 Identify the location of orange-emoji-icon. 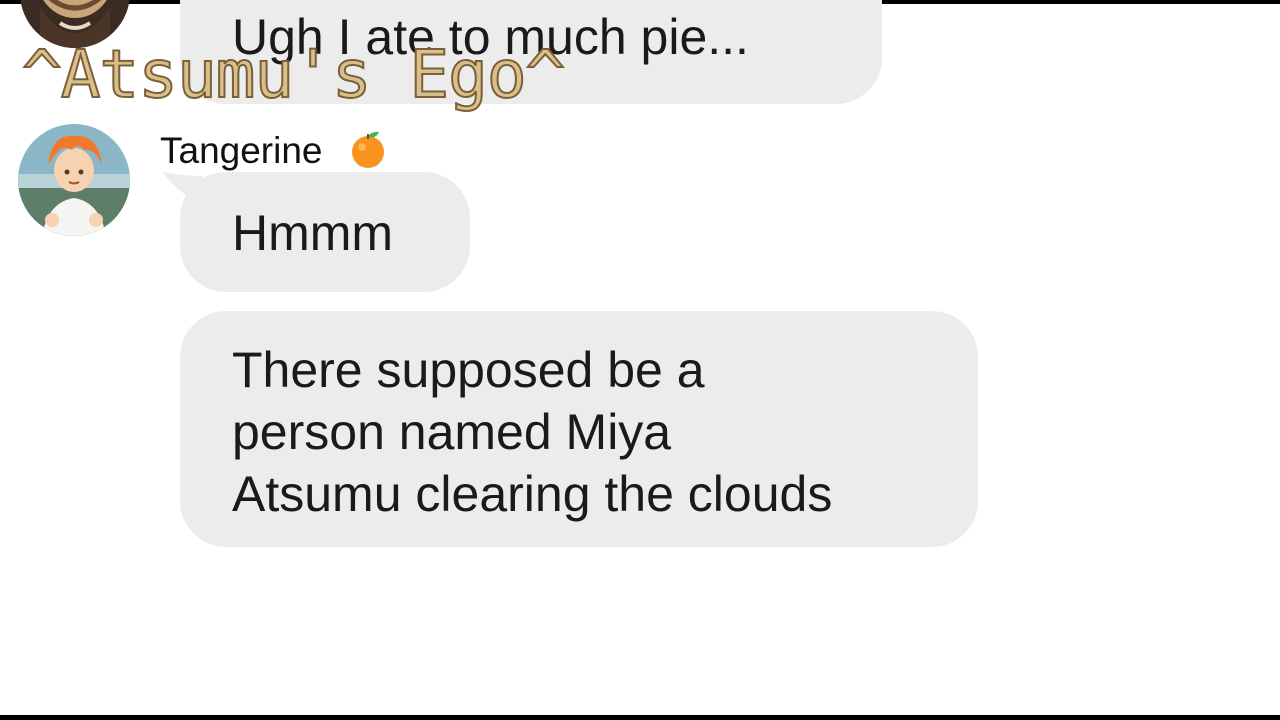
(368, 152).